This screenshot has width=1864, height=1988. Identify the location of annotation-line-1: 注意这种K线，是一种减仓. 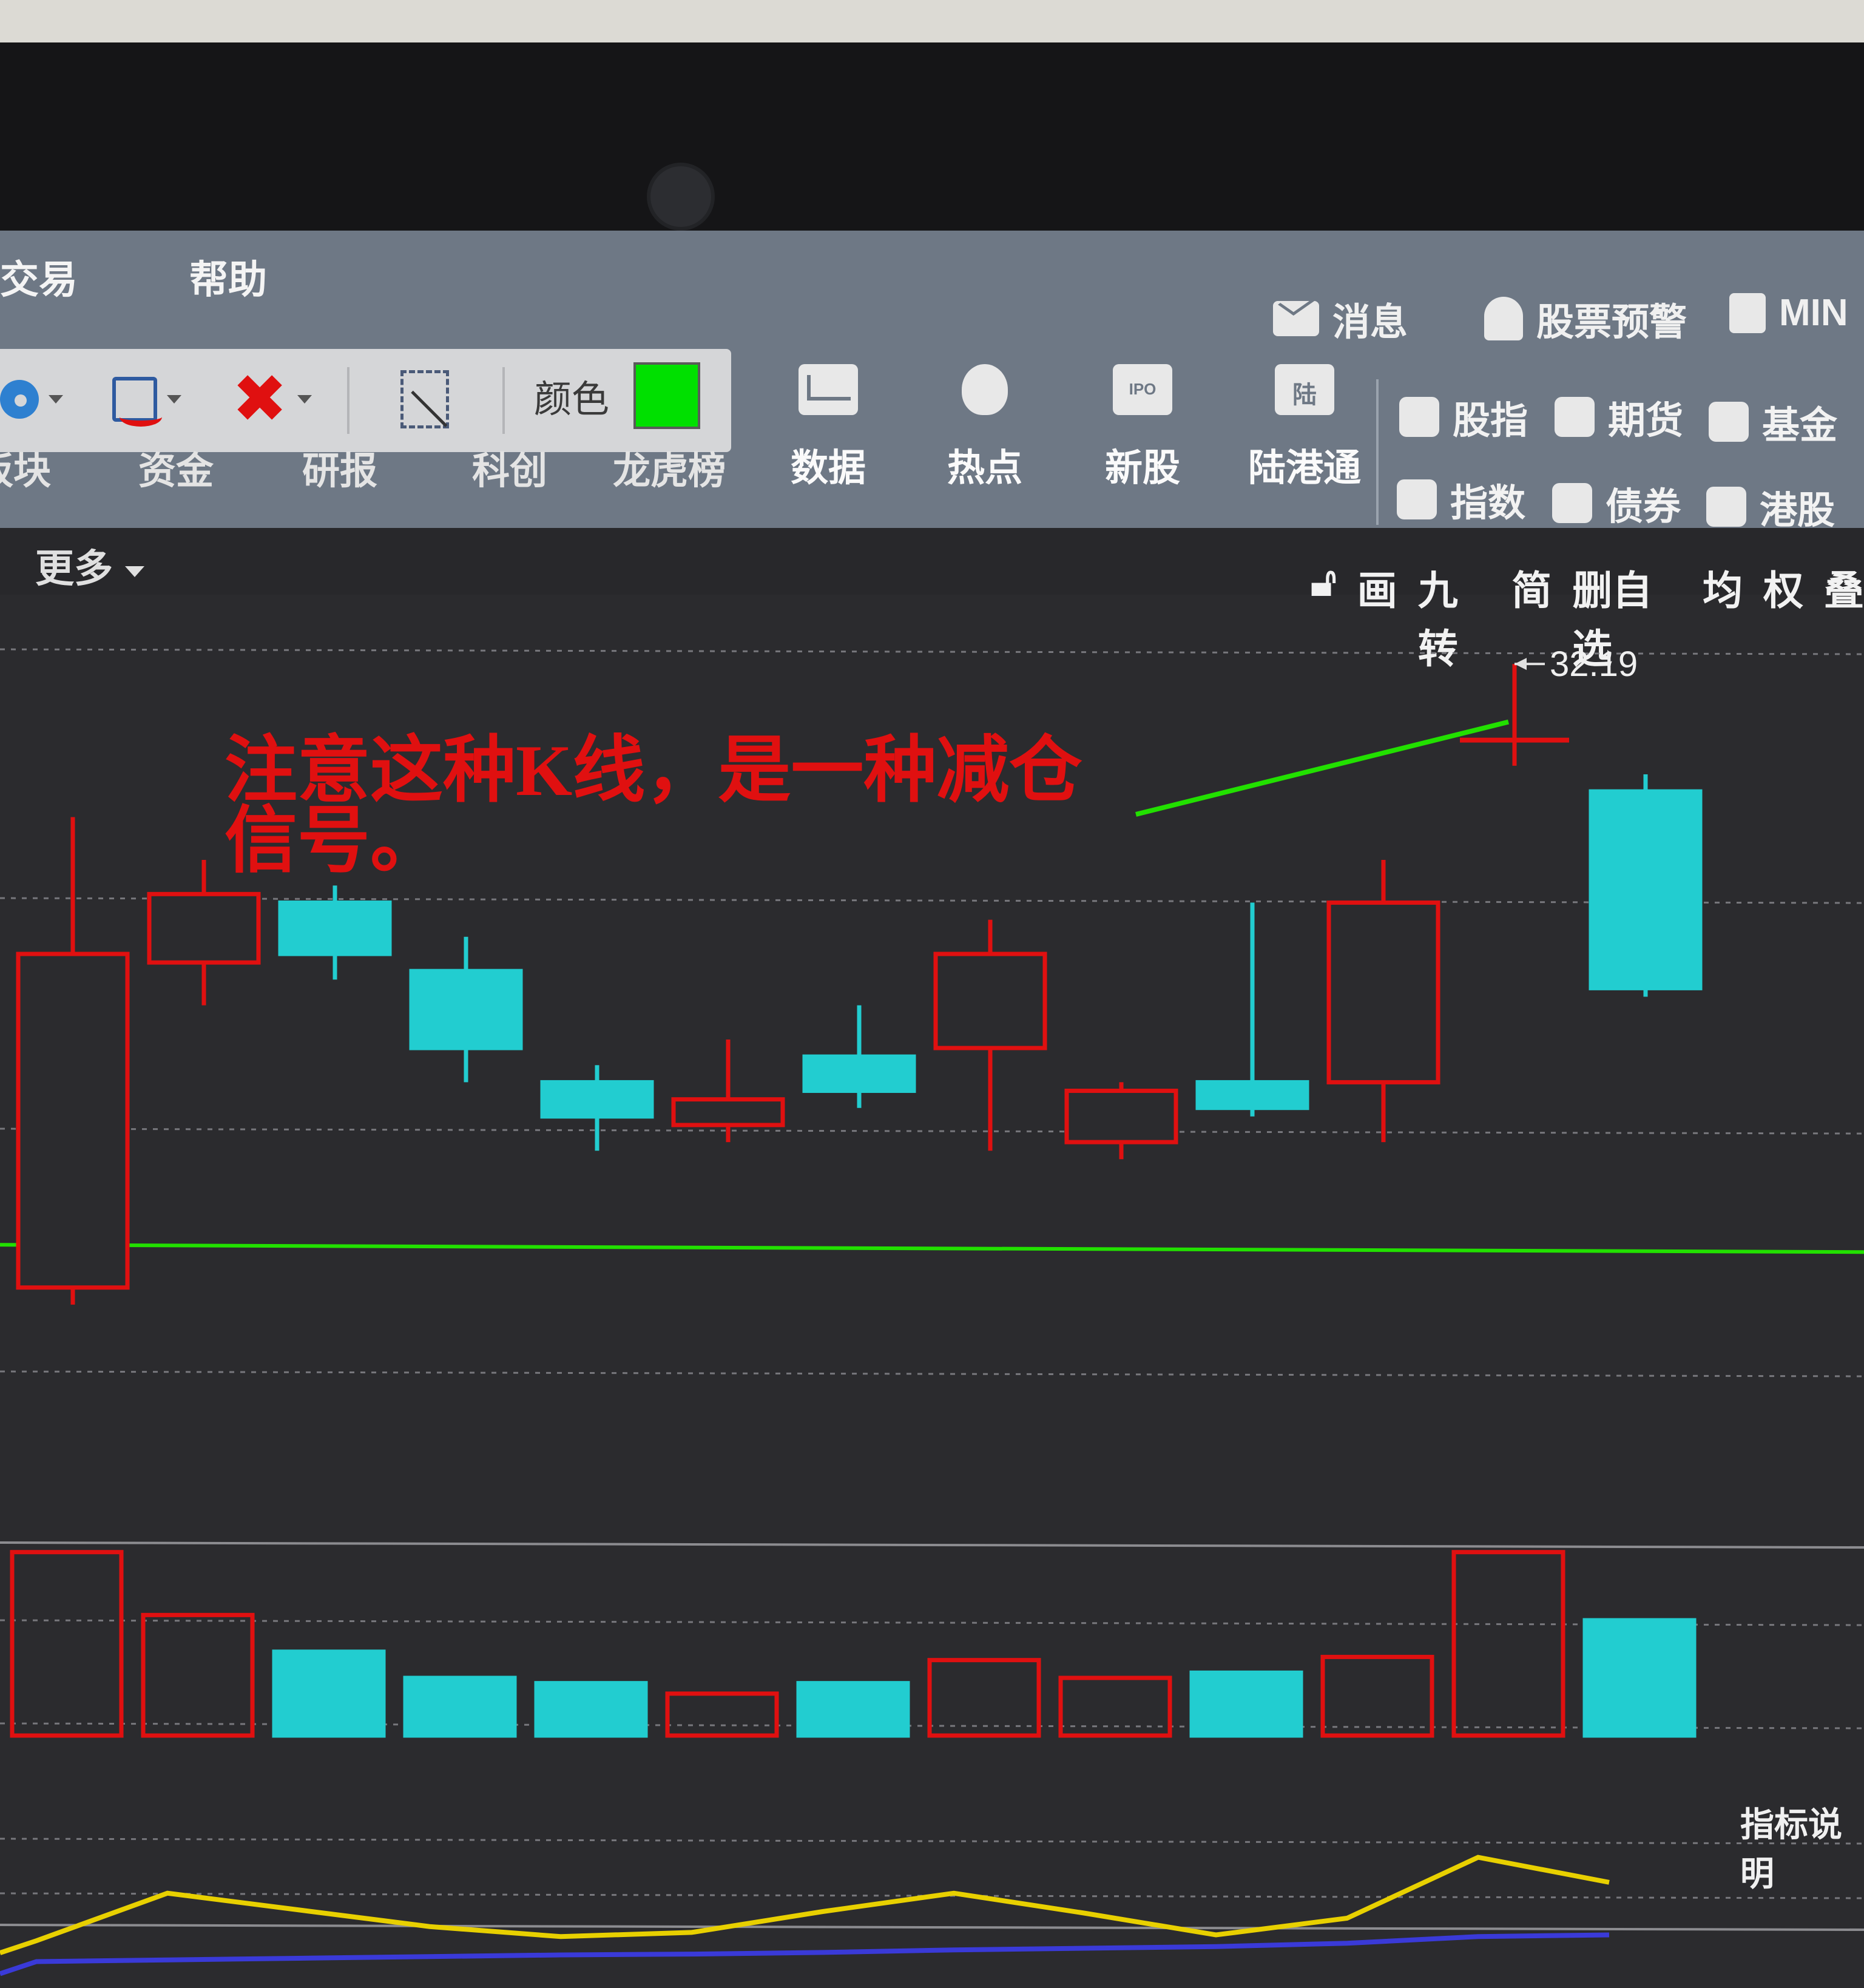
(653, 770).